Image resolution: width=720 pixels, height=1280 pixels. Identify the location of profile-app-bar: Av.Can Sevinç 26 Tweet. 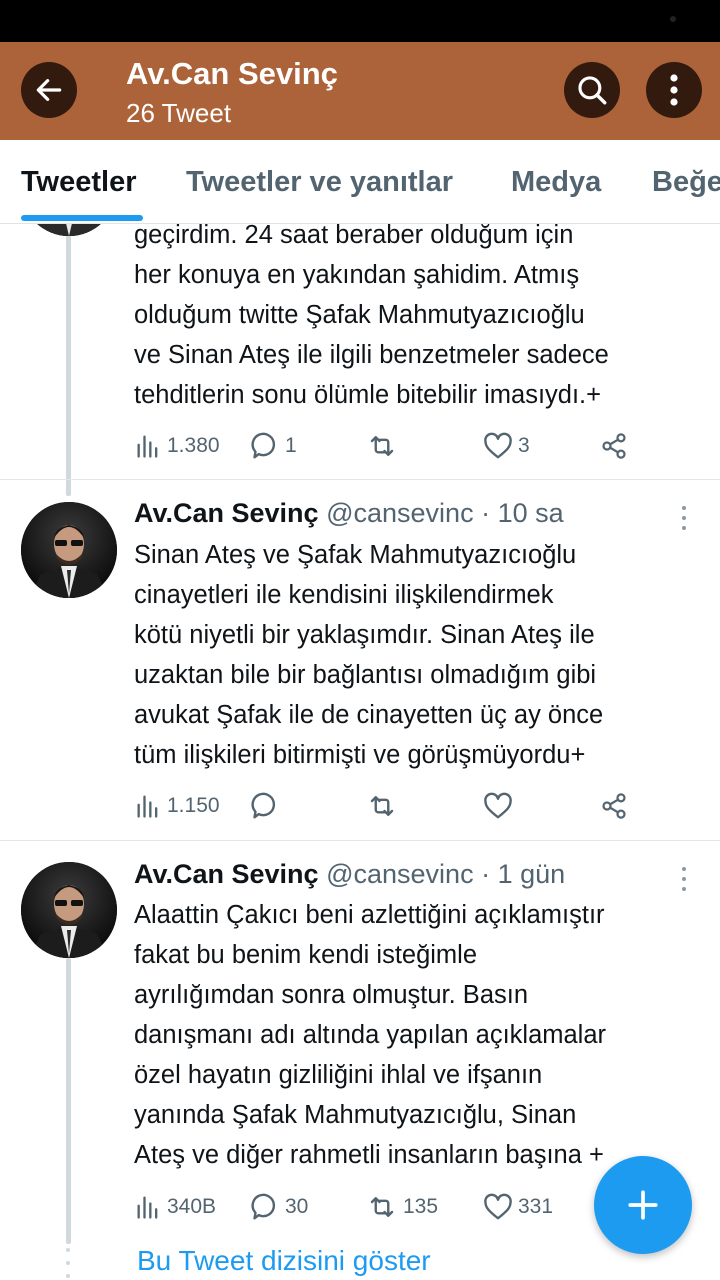
(360, 91).